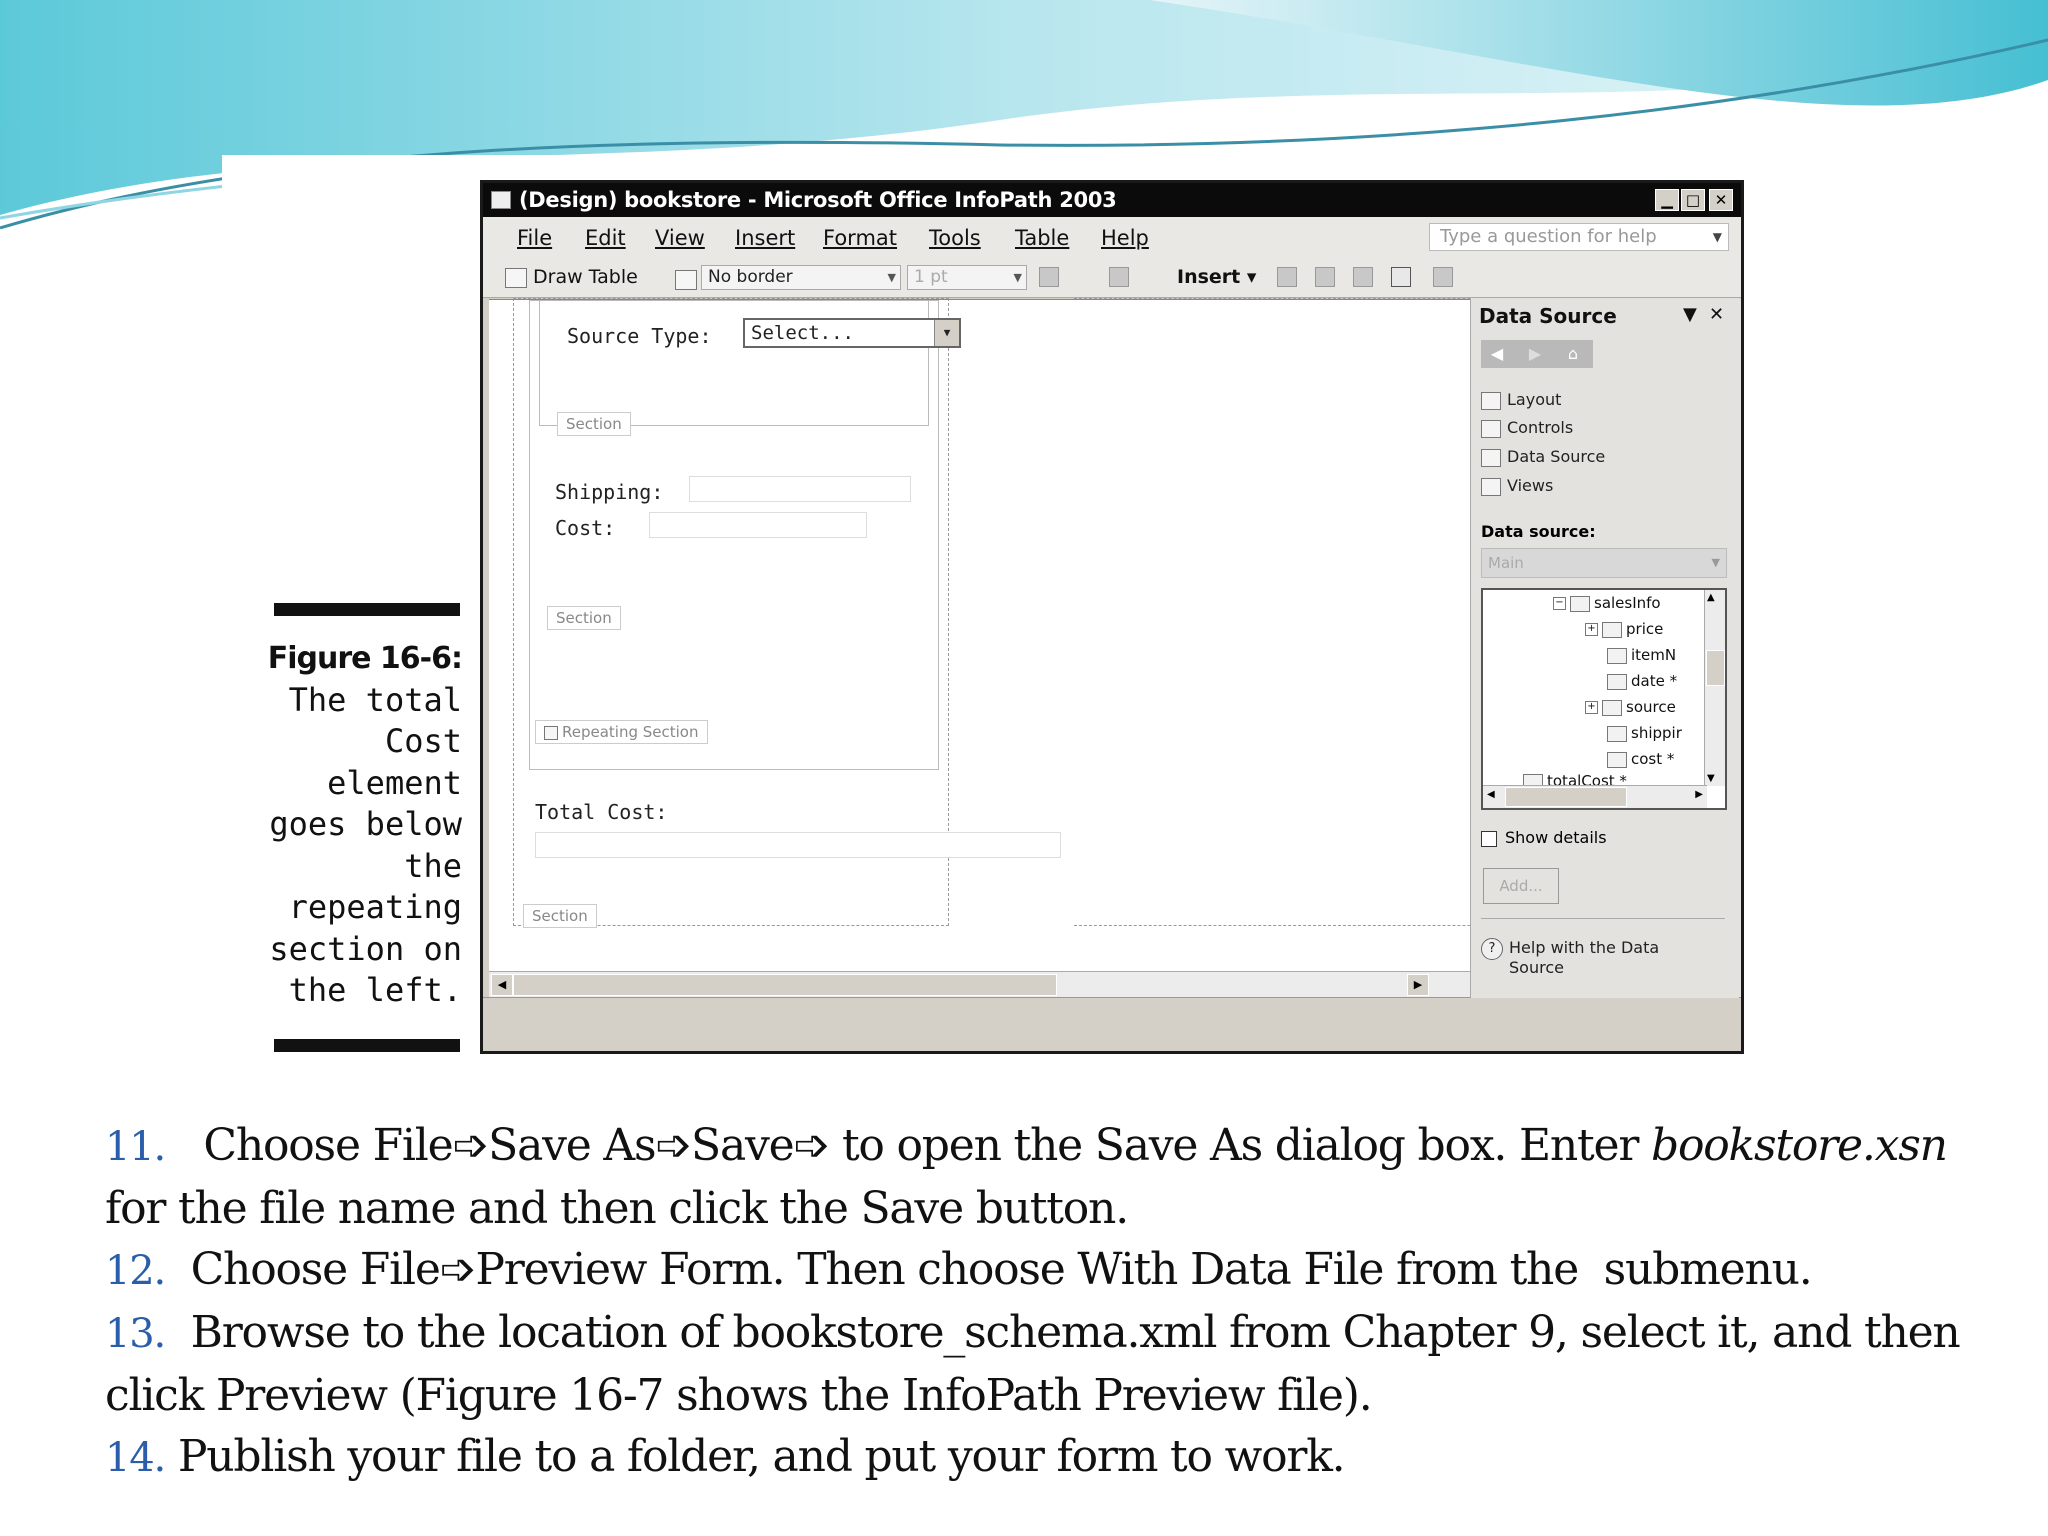 This screenshot has height=1536, width=2048. Describe the element at coordinates (571, 277) in the screenshot. I see `draw-table-button: Draw Table` at that location.